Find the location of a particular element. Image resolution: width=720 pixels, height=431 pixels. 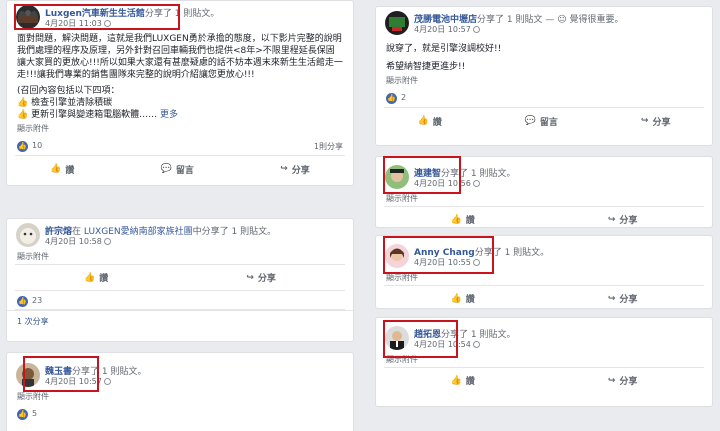

body-line: 👍 更新引擎與變速箱電腦軟體…… 更多 is located at coordinates (97, 115).